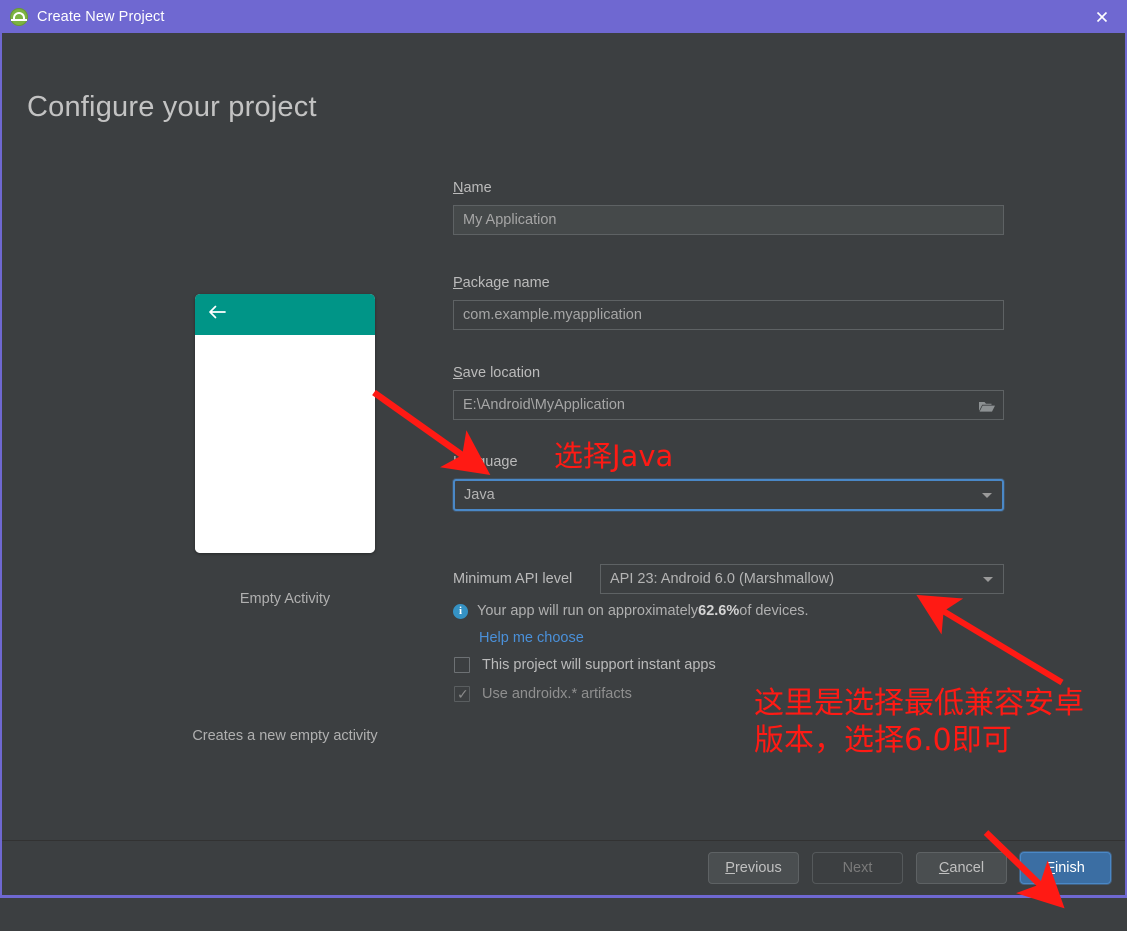  Describe the element at coordinates (1051, 868) in the screenshot. I see `finish-button-mnemonic: F` at that location.